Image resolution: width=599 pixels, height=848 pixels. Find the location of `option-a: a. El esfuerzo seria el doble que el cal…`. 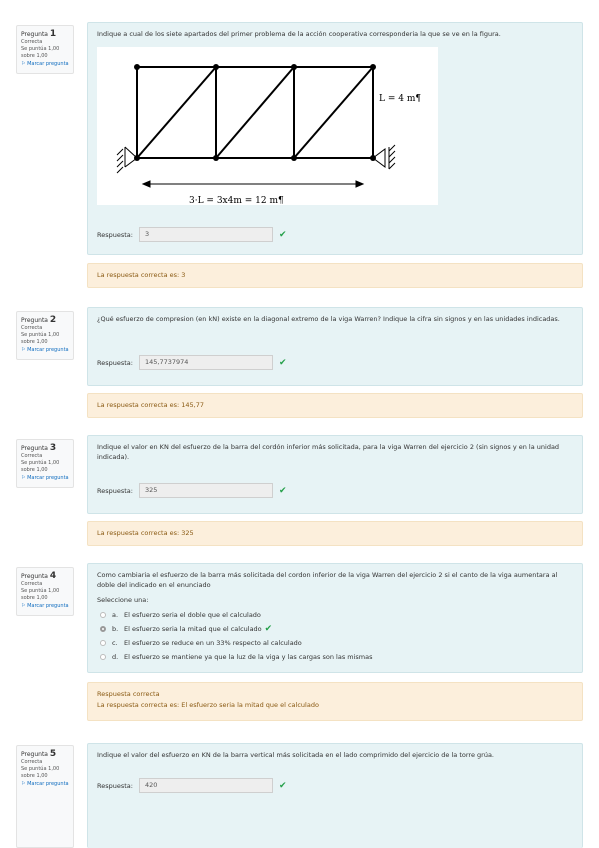

option-a: a. El esfuerzo seria el doble que el cal… is located at coordinates (336, 615).